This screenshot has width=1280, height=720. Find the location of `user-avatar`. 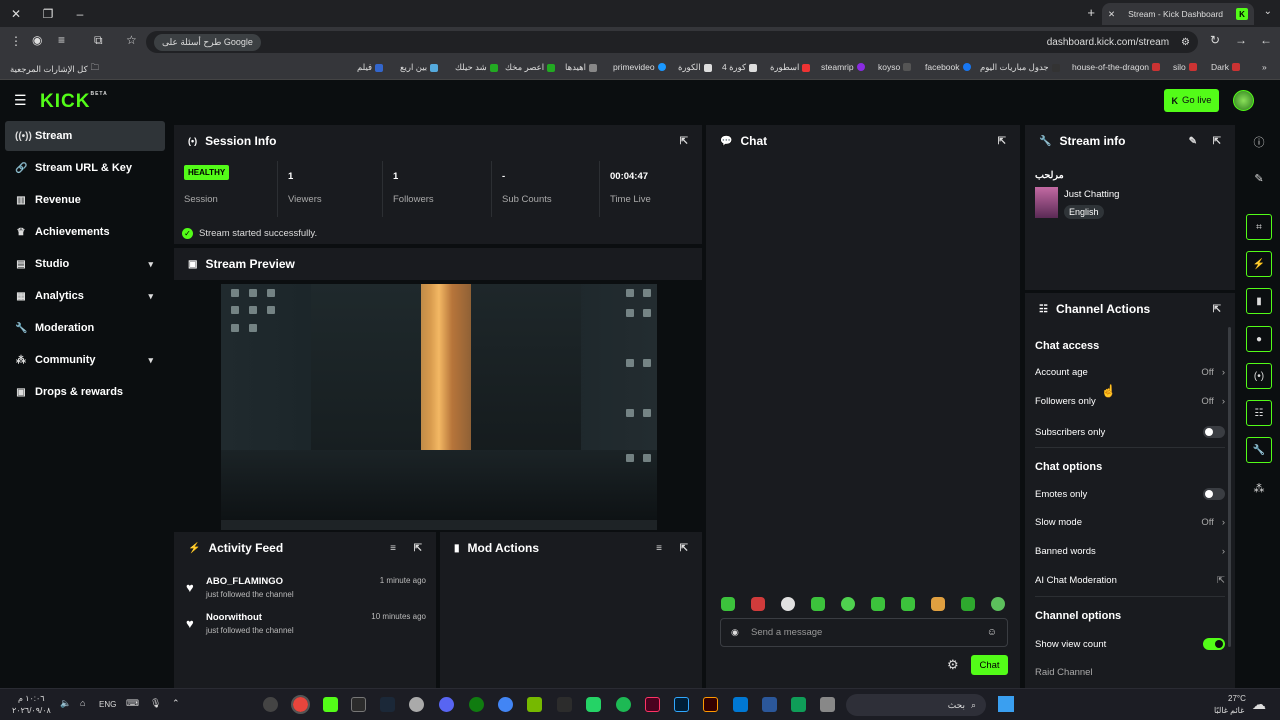

user-avatar is located at coordinates (1243, 100).